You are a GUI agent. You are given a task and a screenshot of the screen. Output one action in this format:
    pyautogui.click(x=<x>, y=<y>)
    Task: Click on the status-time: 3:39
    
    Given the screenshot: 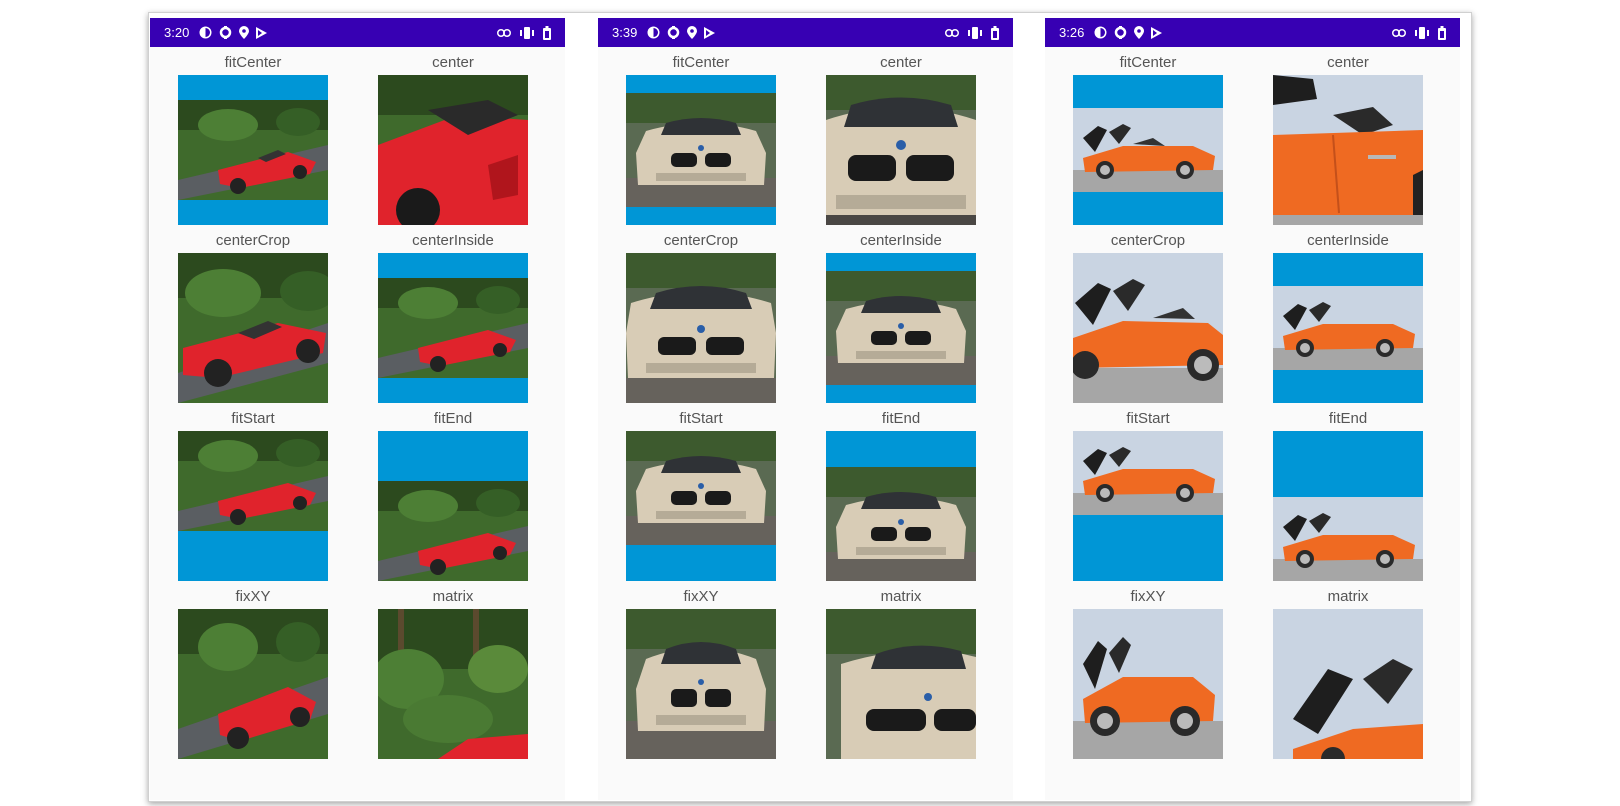 What is the action you would take?
    pyautogui.click(x=625, y=32)
    